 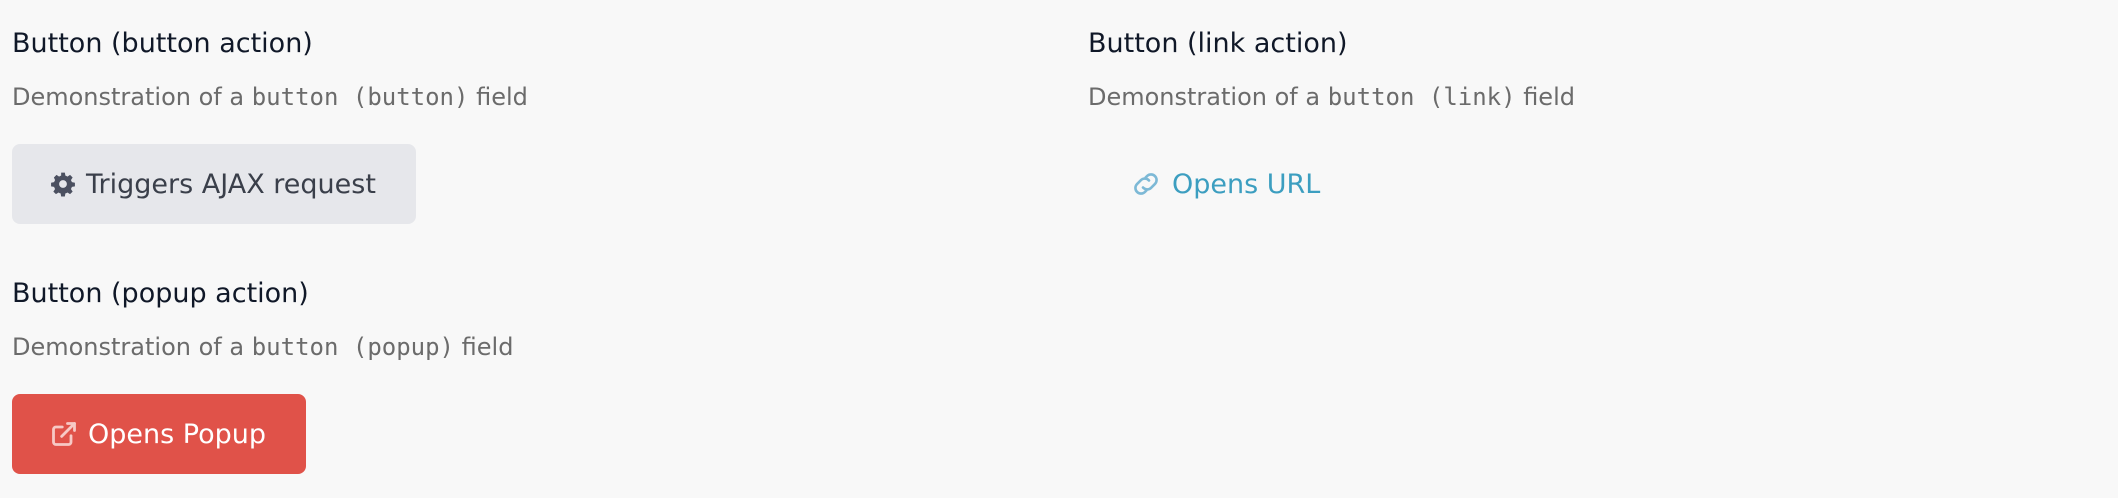 What do you see at coordinates (1218, 43) in the screenshot?
I see `field-title: Button (link action)` at bounding box center [1218, 43].